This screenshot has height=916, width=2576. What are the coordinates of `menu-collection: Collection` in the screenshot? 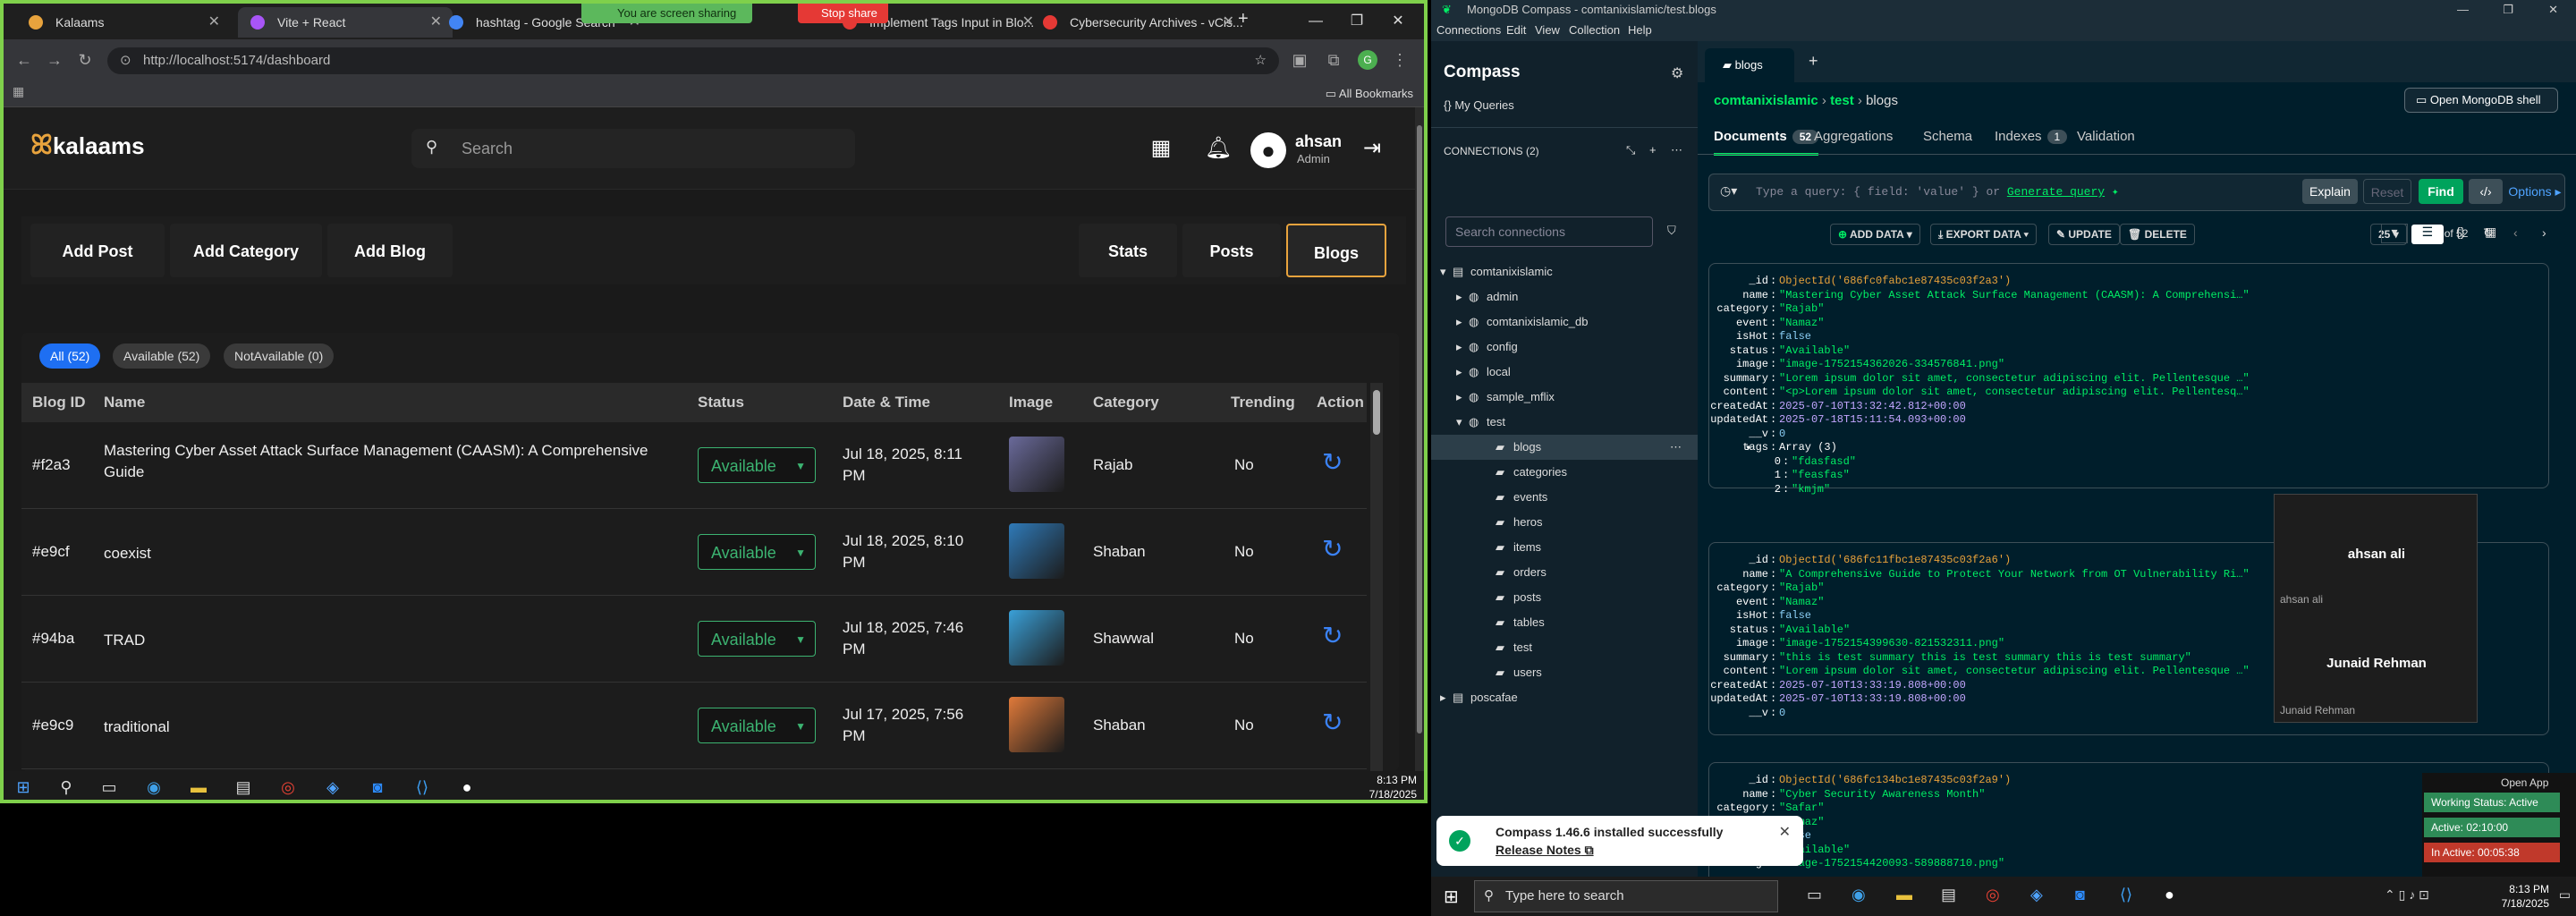 It's located at (1594, 30).